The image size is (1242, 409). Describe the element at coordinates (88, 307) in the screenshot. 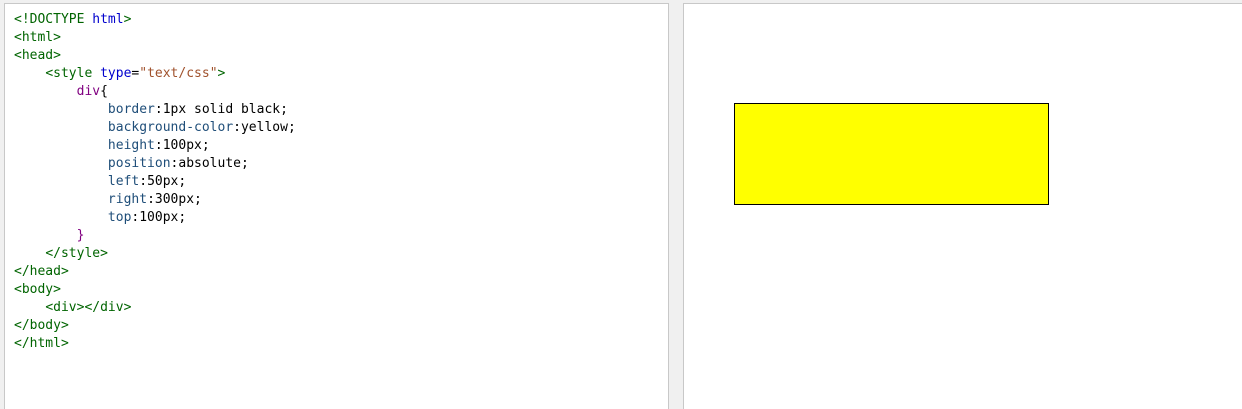

I see `code-token: <div></div>` at that location.